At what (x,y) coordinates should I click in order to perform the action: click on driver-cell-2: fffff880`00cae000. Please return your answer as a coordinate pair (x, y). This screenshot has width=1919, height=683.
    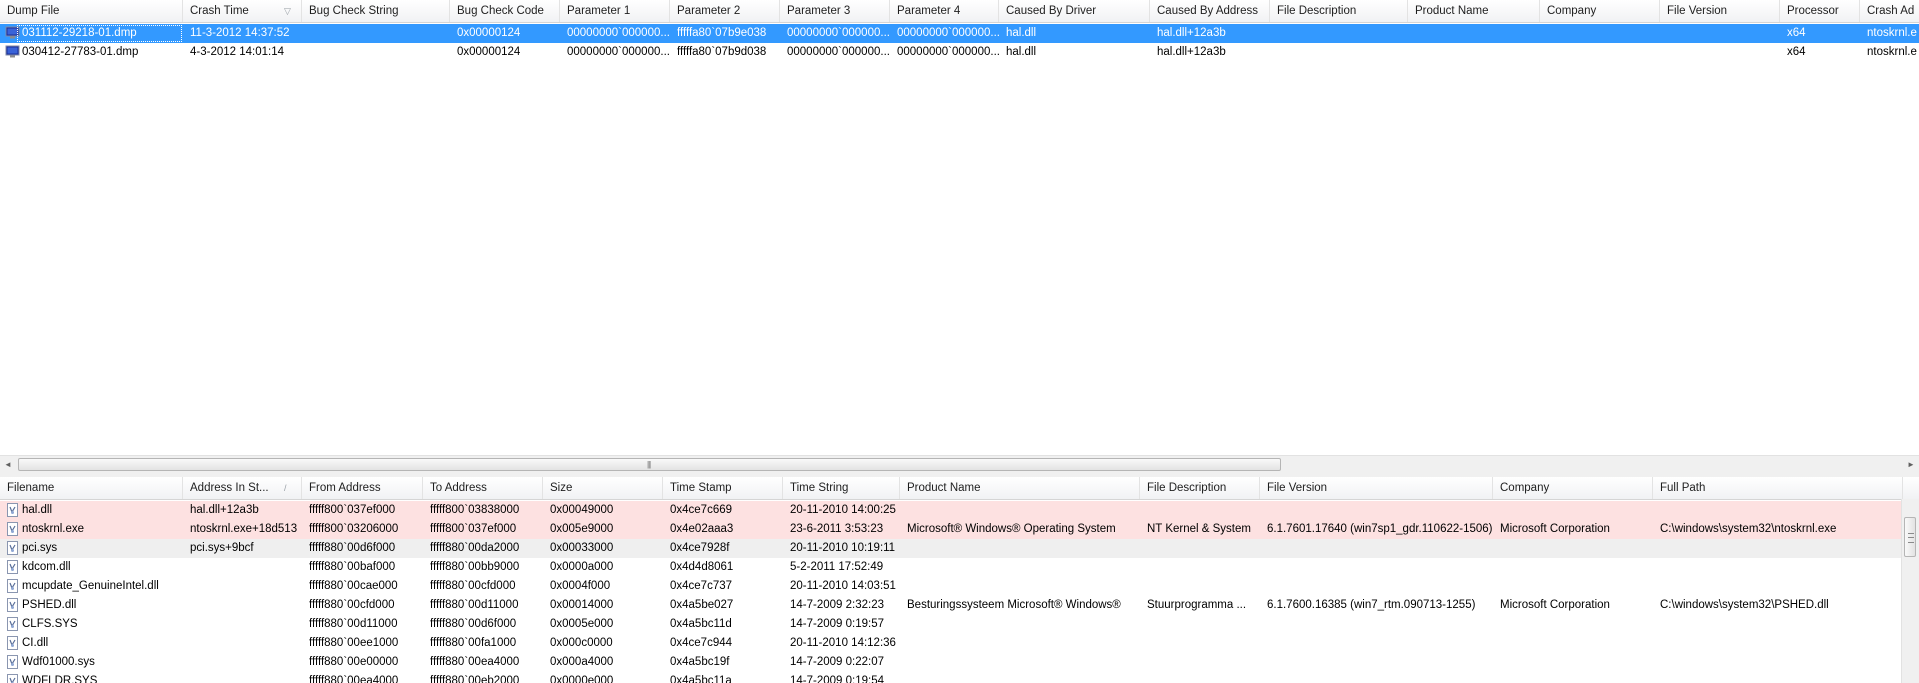
    Looking at the image, I should click on (353, 586).